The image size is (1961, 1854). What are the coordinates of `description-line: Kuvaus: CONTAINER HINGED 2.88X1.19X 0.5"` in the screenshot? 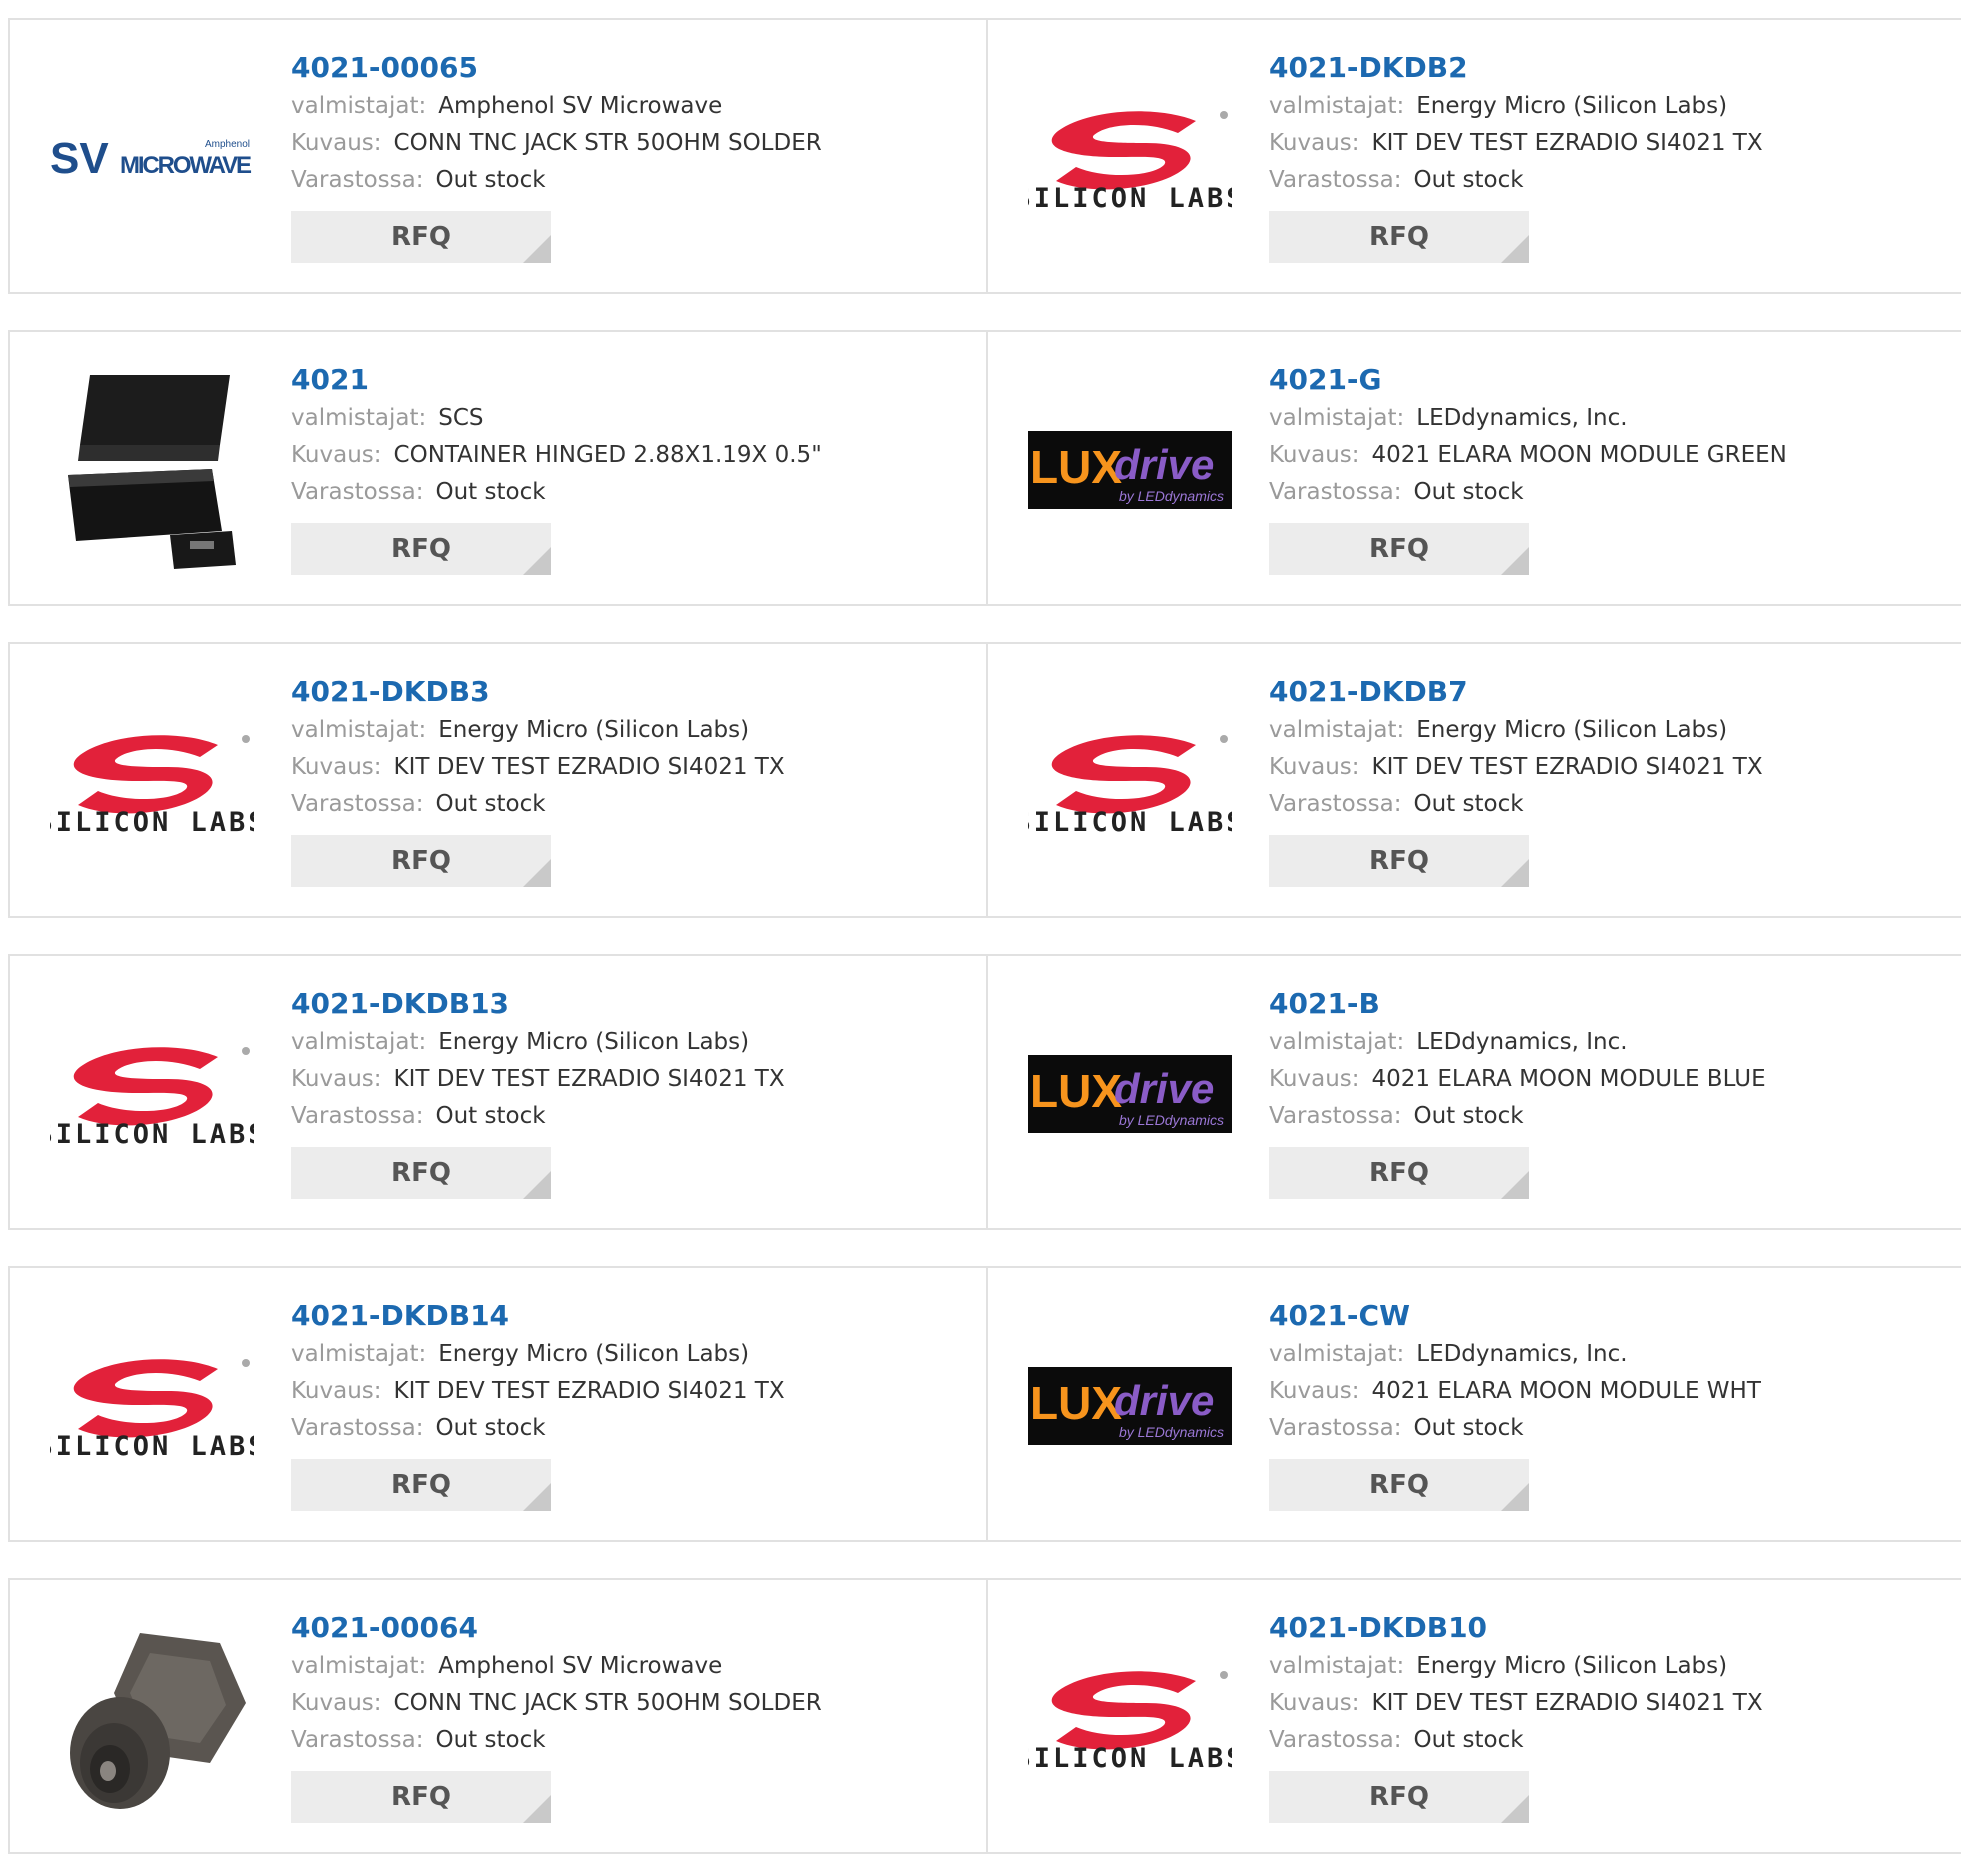 It's located at (556, 455).